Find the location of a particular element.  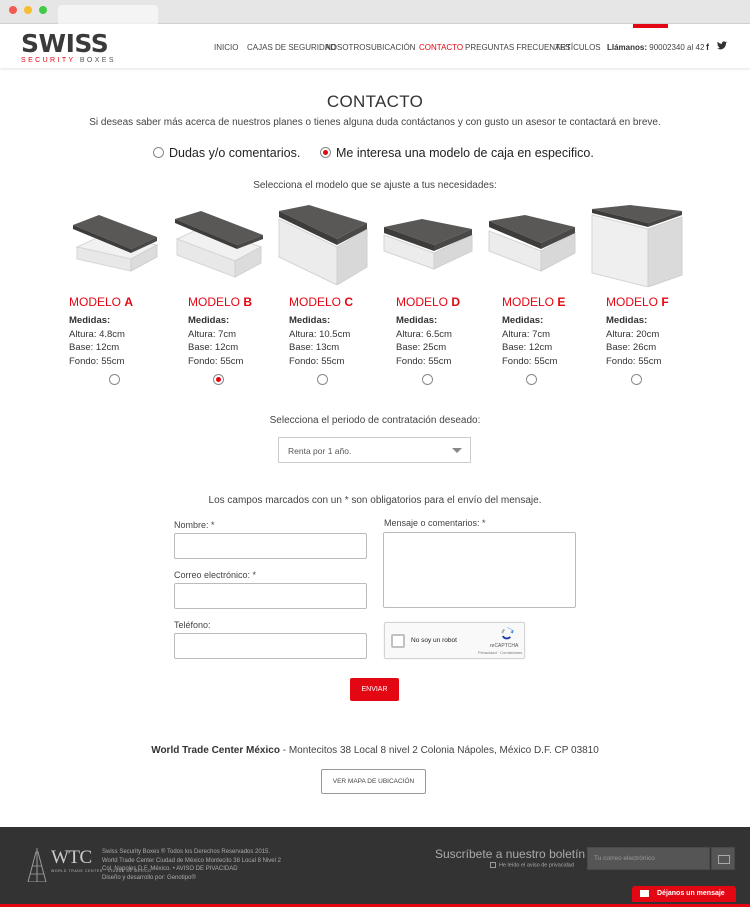

model-d-name: MODELO D is located at coordinates (428, 302).